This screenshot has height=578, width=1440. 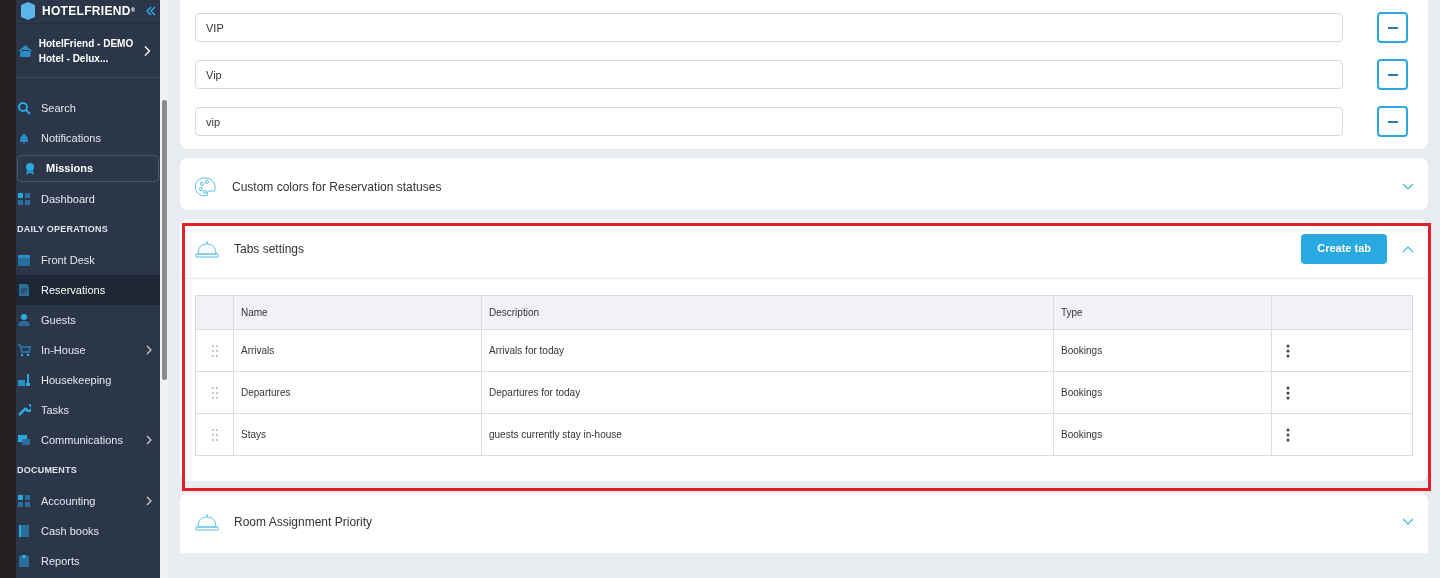 What do you see at coordinates (24, 260) in the screenshot?
I see `calendar-icon` at bounding box center [24, 260].